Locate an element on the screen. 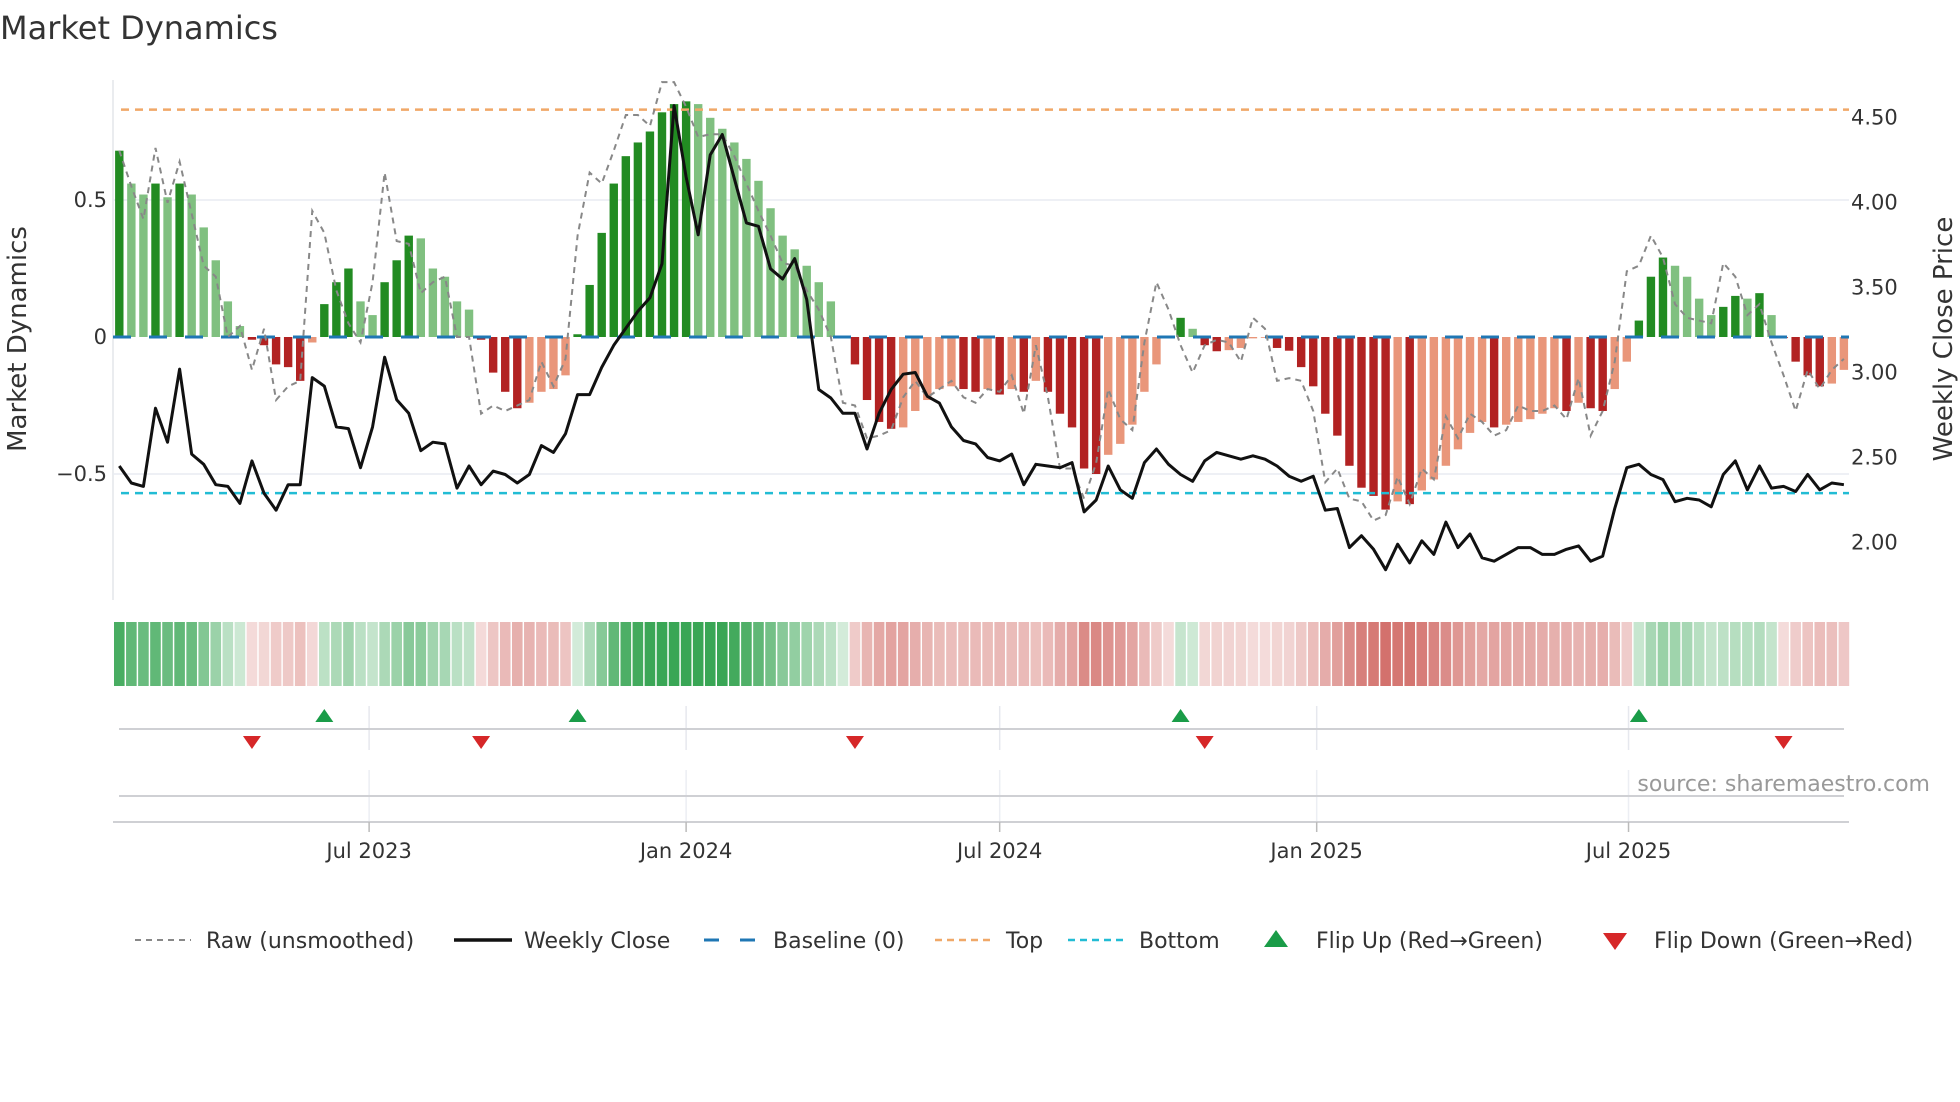 The height and width of the screenshot is (1102, 1960). x-tick-label: Jan 2025 is located at coordinates (1315, 851).